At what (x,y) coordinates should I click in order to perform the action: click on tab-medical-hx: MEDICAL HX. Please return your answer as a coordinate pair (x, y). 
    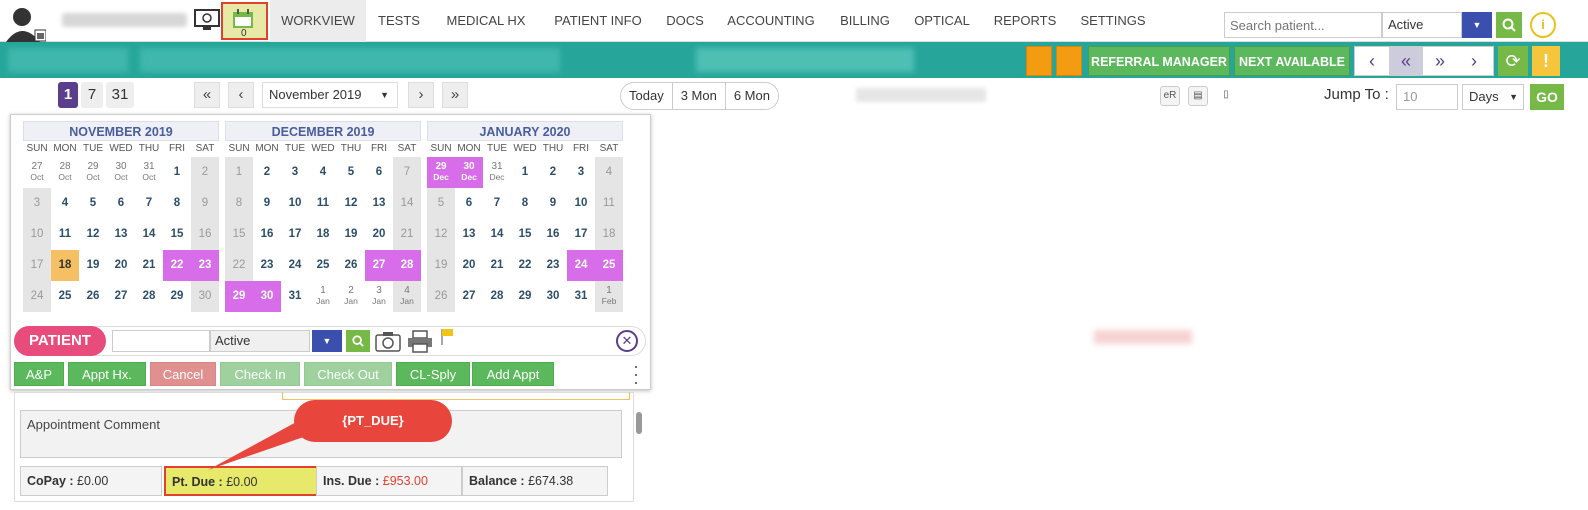
    Looking at the image, I should click on (486, 21).